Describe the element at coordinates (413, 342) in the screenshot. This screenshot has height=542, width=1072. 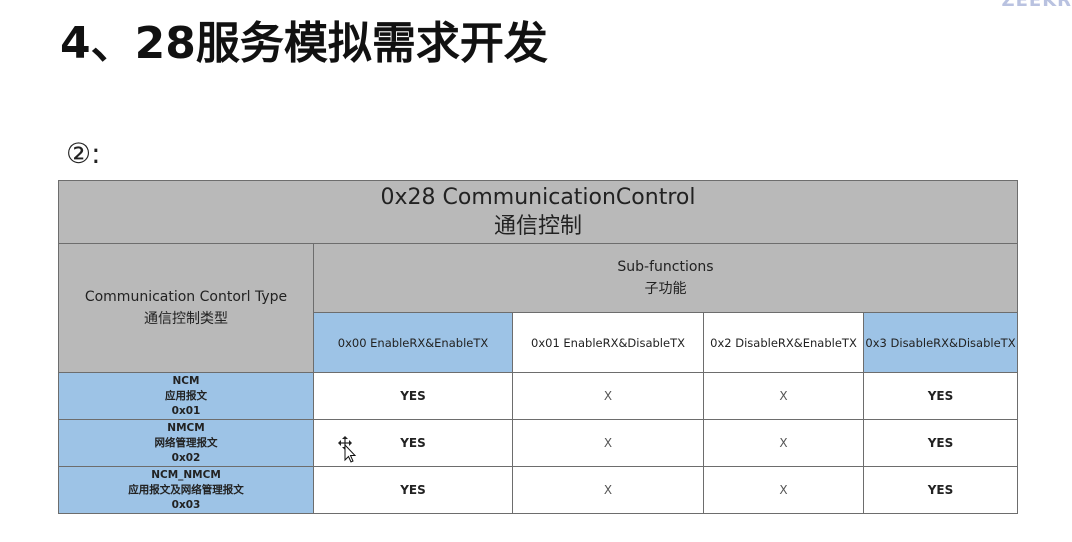
I see `subfunction-header: 0x00 EnableRX&EnableTX` at that location.